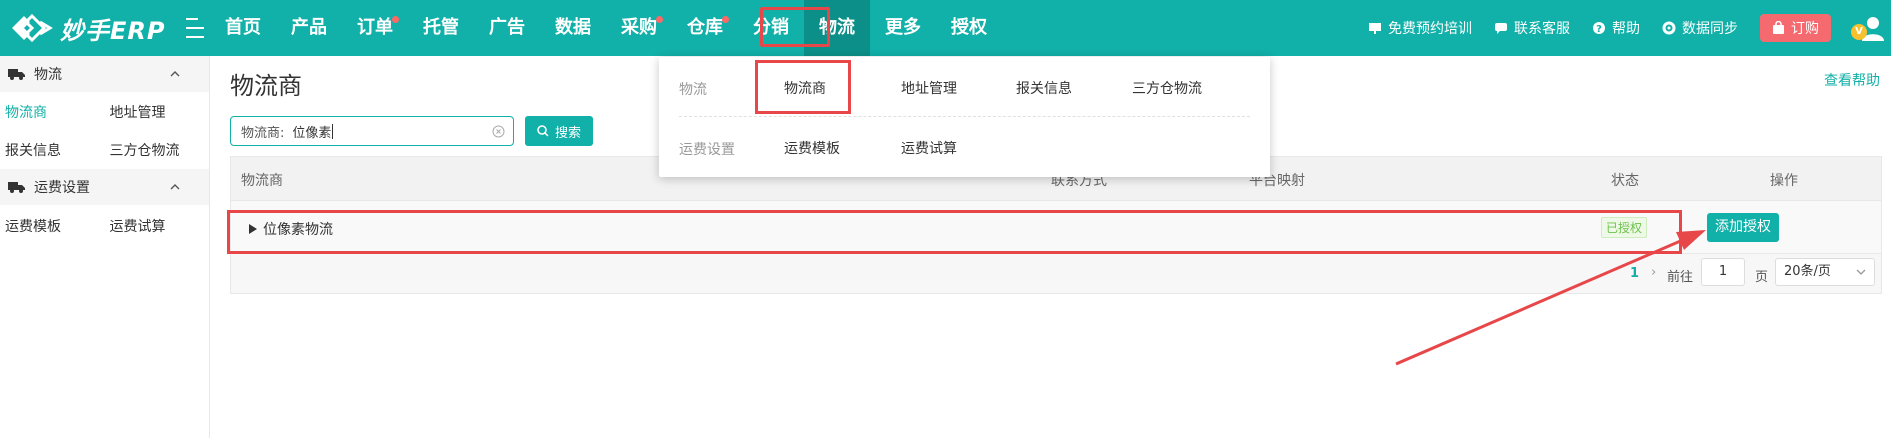 The image size is (1891, 438). I want to click on nav-highlight-box, so click(795, 27).